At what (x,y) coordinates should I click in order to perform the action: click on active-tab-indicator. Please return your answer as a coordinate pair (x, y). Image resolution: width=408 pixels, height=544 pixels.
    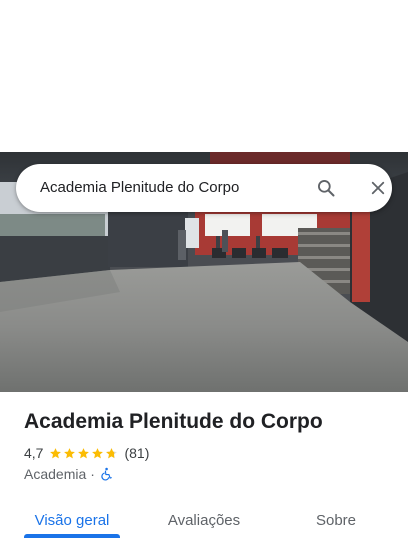
    Looking at the image, I should click on (72, 536).